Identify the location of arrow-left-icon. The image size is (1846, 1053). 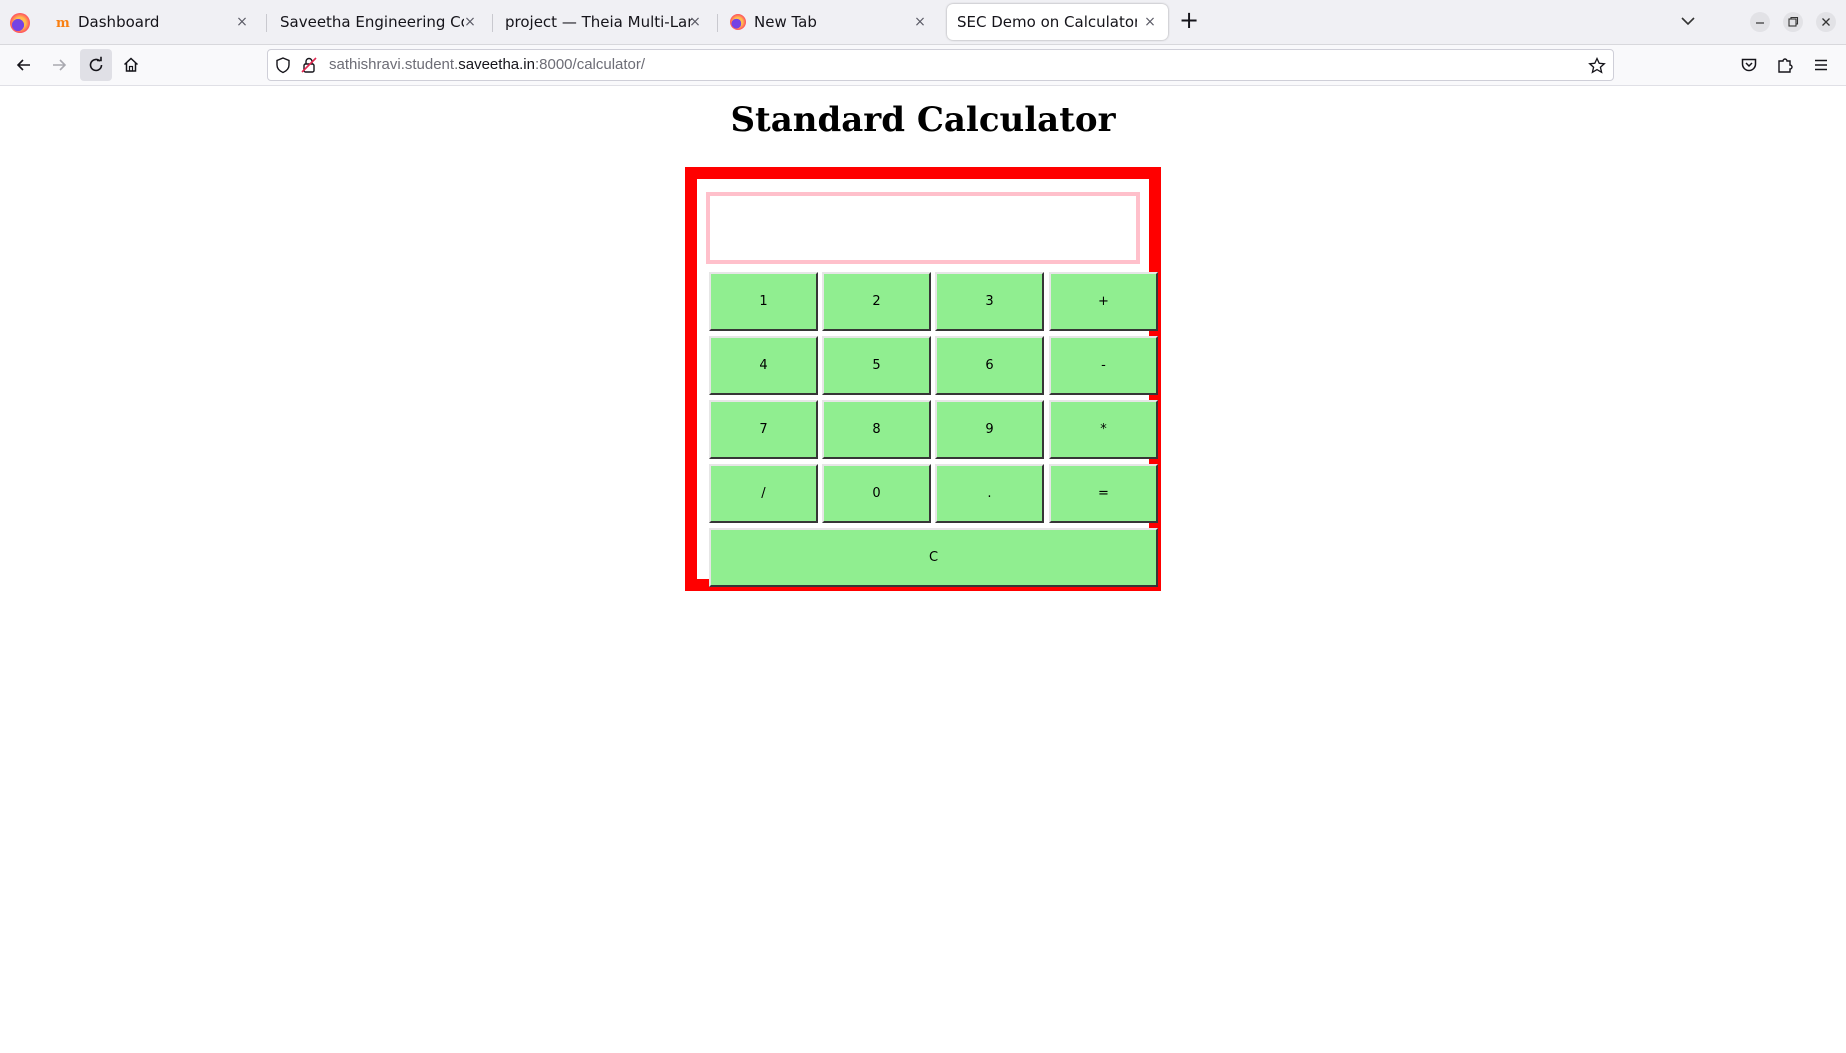
(23, 65).